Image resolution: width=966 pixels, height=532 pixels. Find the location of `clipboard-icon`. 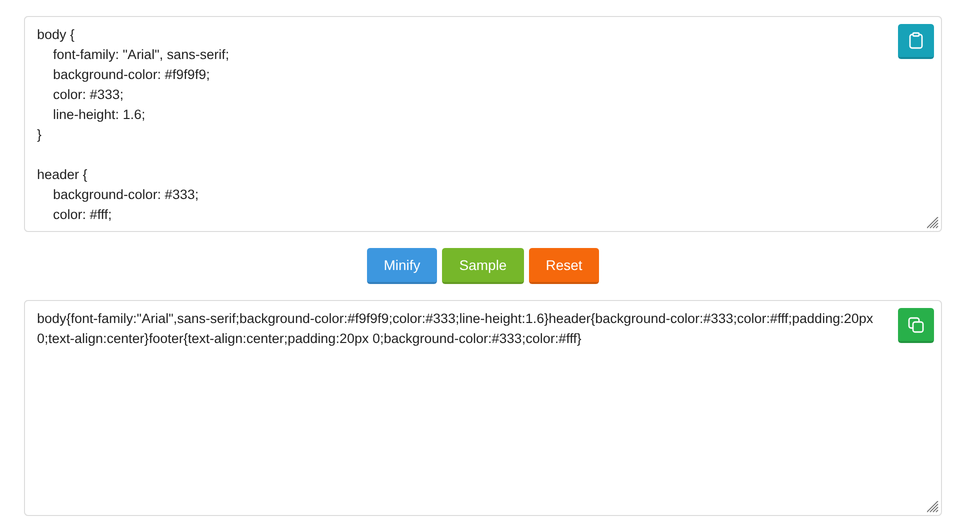

clipboard-icon is located at coordinates (916, 40).